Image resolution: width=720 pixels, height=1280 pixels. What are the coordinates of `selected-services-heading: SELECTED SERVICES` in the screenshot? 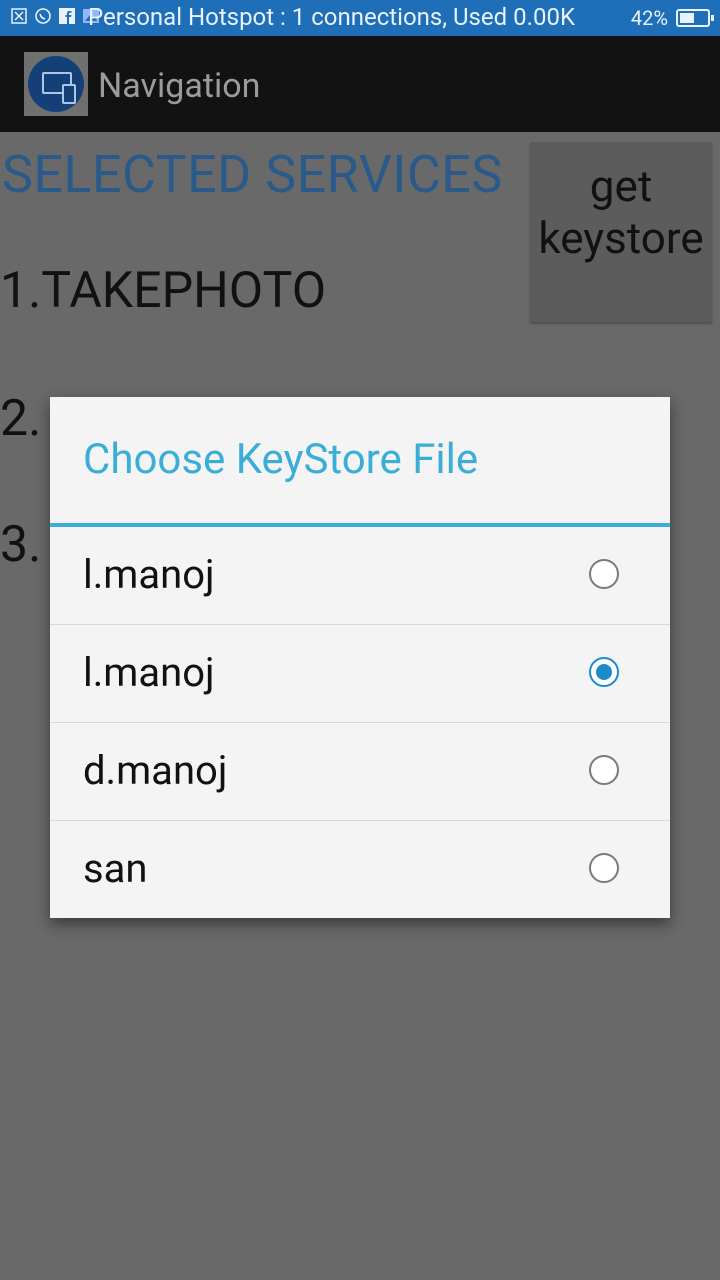 It's located at (252, 174).